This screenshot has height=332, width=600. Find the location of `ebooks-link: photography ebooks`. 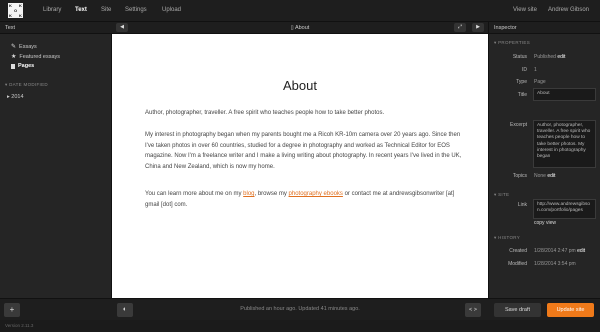

ebooks-link: photography ebooks is located at coordinates (316, 194).